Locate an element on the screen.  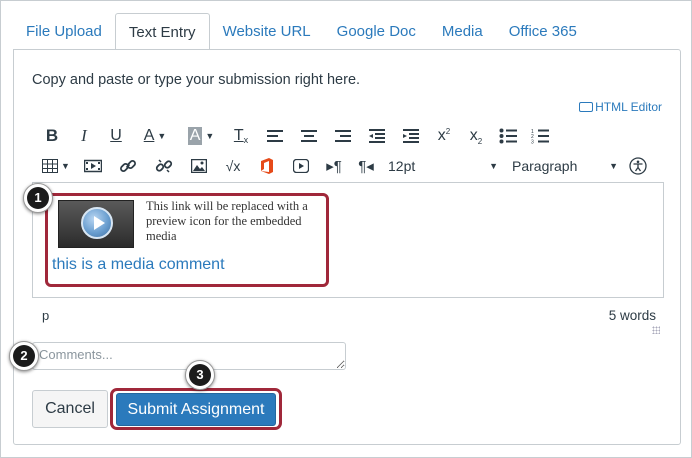
callout-marker-3: 3 is located at coordinates (200, 375).